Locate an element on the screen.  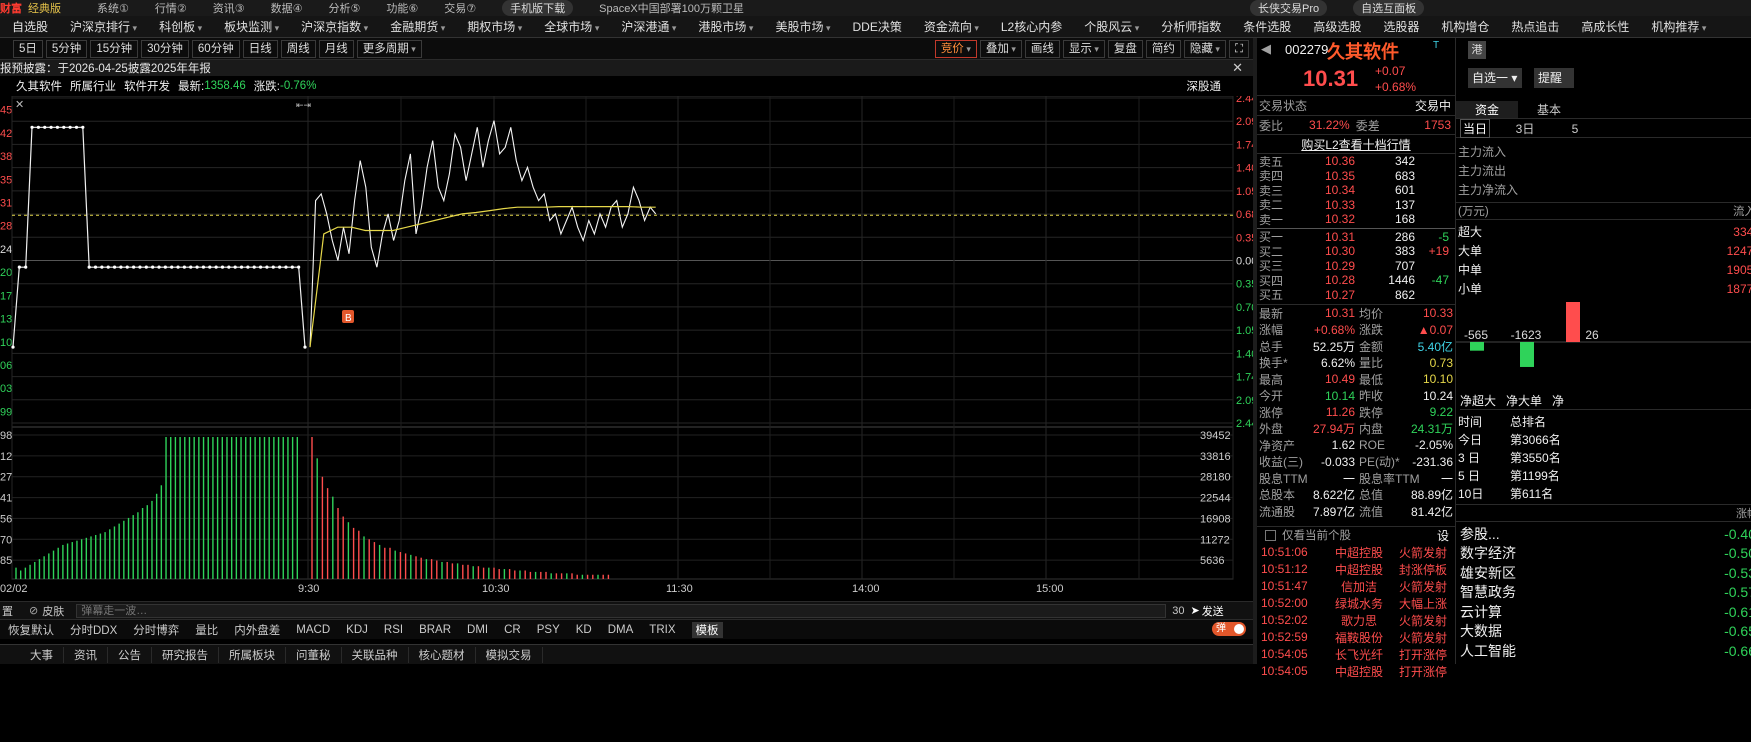
alert-row: 10:51:47 信加洁 火箭发射 is located at coordinates (1356, 586).